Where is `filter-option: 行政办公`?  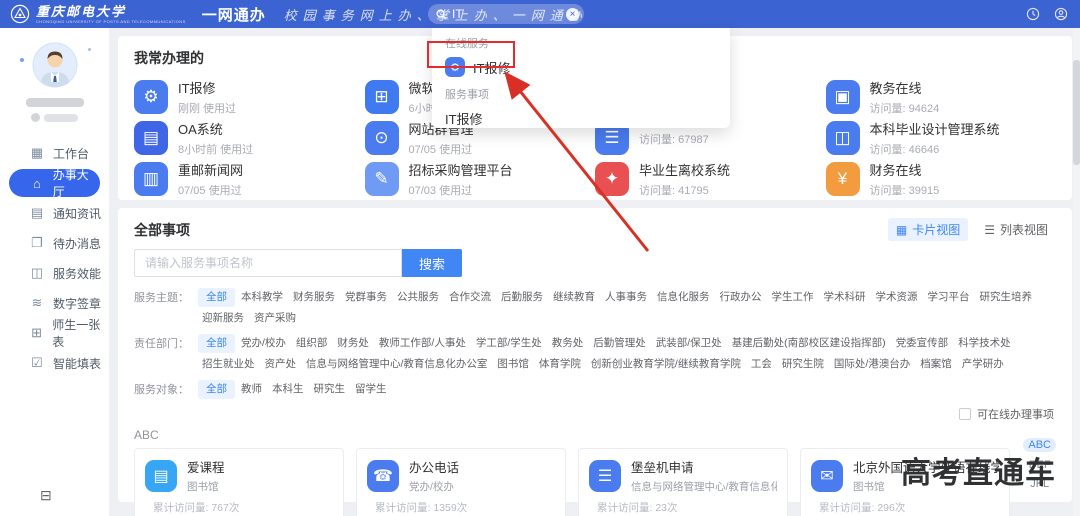
filter-option: 行政办公 is located at coordinates (741, 297).